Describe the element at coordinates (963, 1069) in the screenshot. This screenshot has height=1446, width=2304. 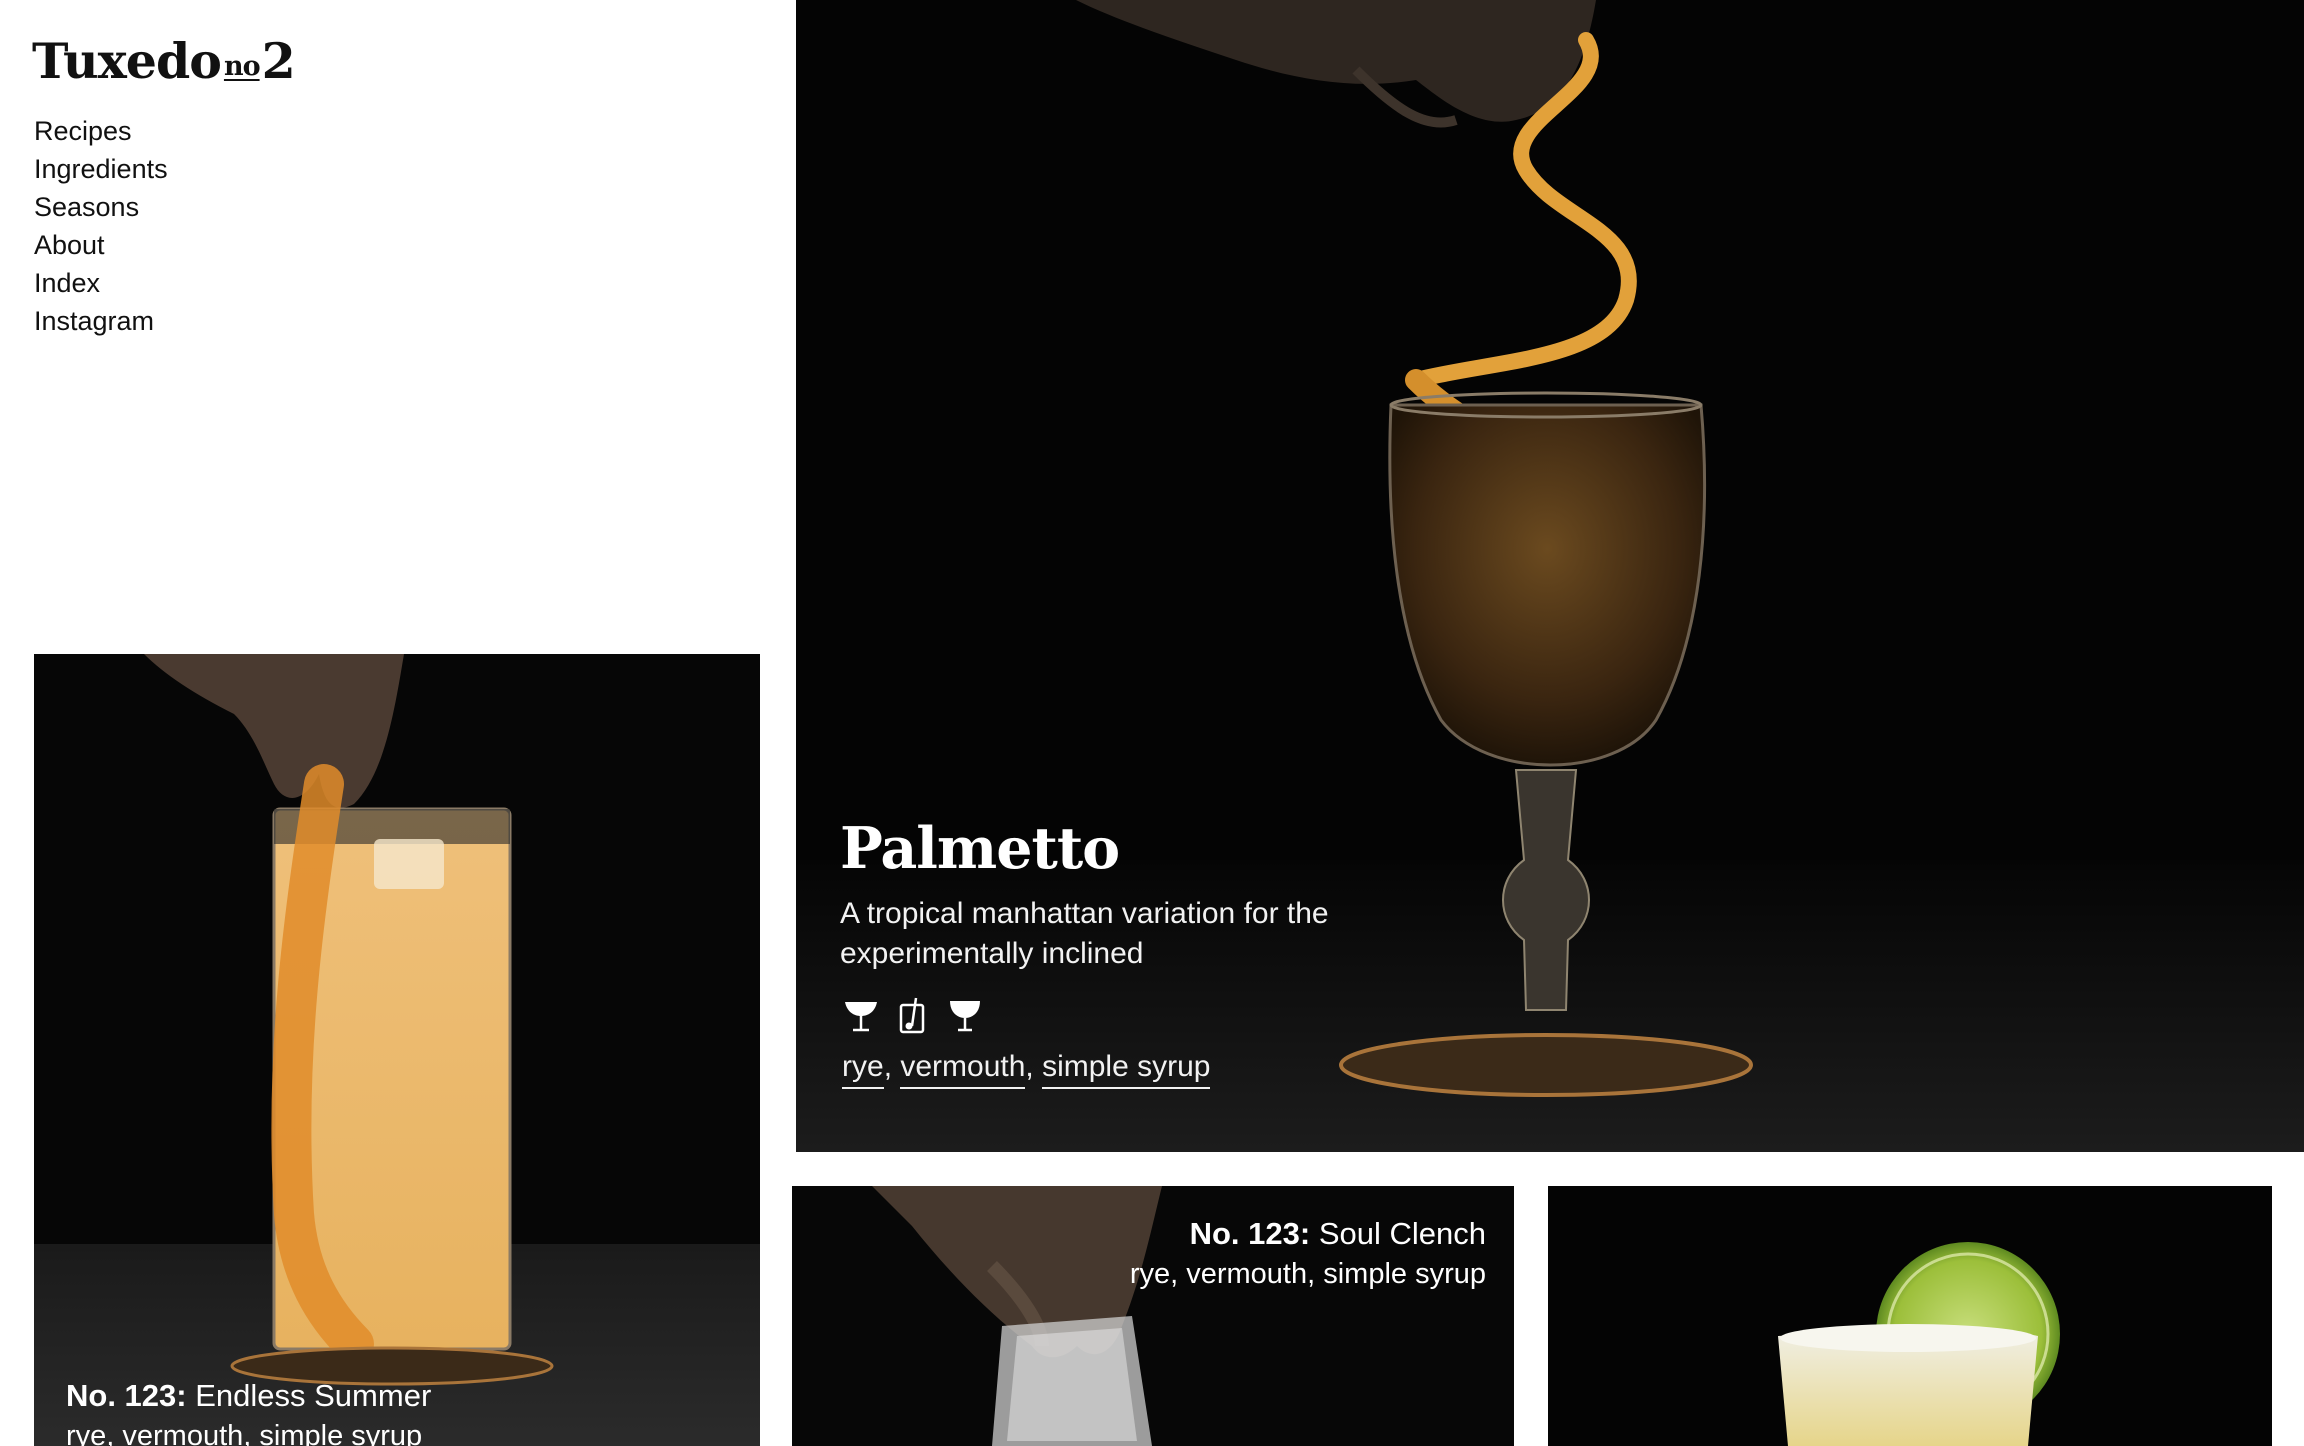
I see `tag-vermouth: vermouth` at that location.